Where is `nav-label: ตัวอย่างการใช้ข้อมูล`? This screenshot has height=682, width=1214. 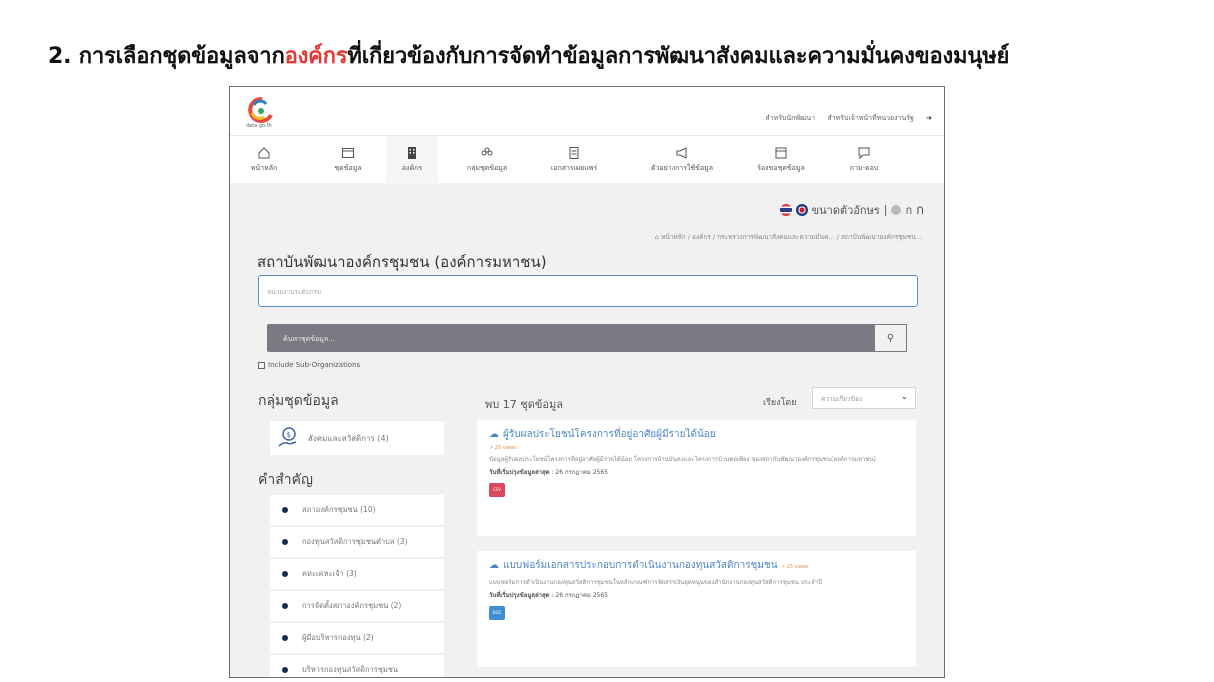 nav-label: ตัวอย่างการใช้ข้อมูล is located at coordinates (682, 168).